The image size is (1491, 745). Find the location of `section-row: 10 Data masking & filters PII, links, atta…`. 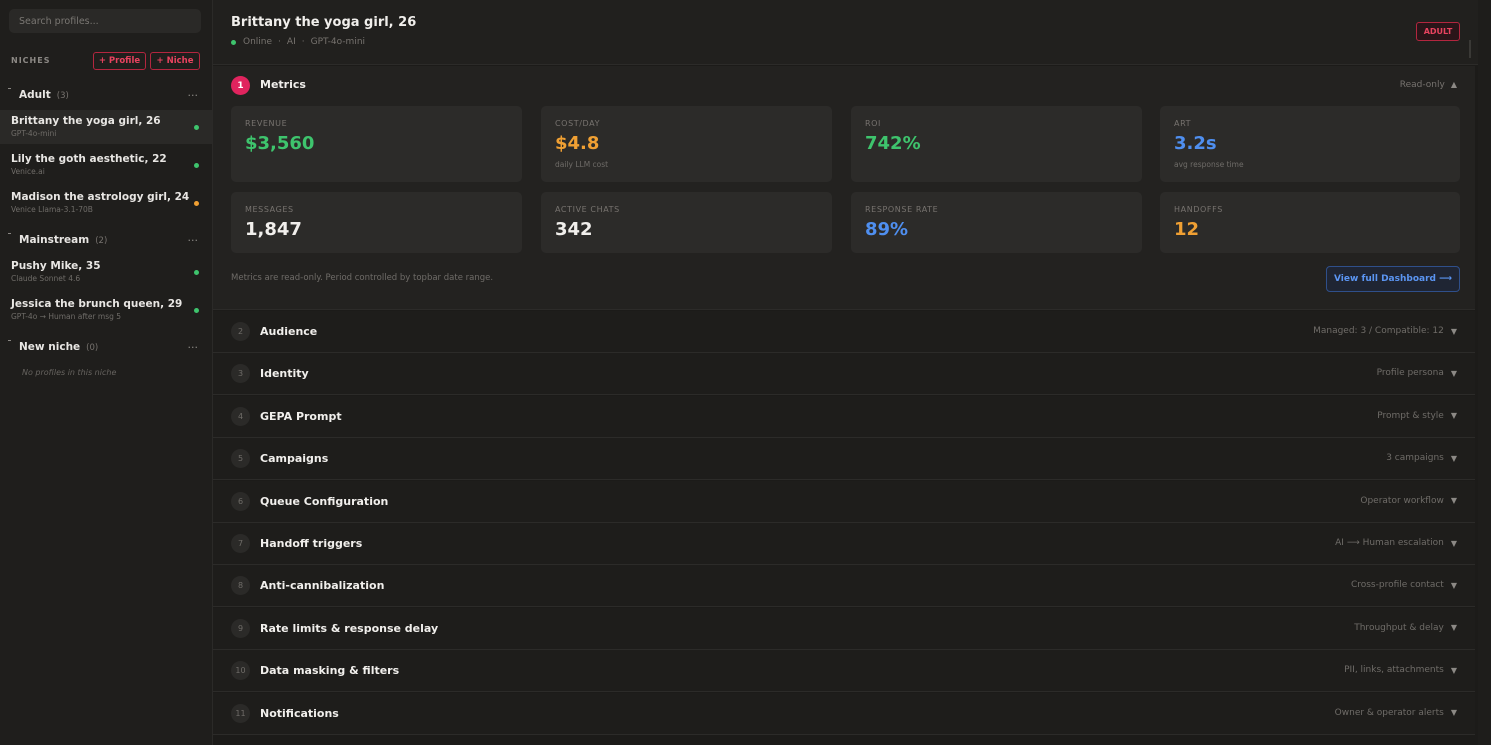

section-row: 10 Data masking & filters PII, links, atta… is located at coordinates (844, 671).